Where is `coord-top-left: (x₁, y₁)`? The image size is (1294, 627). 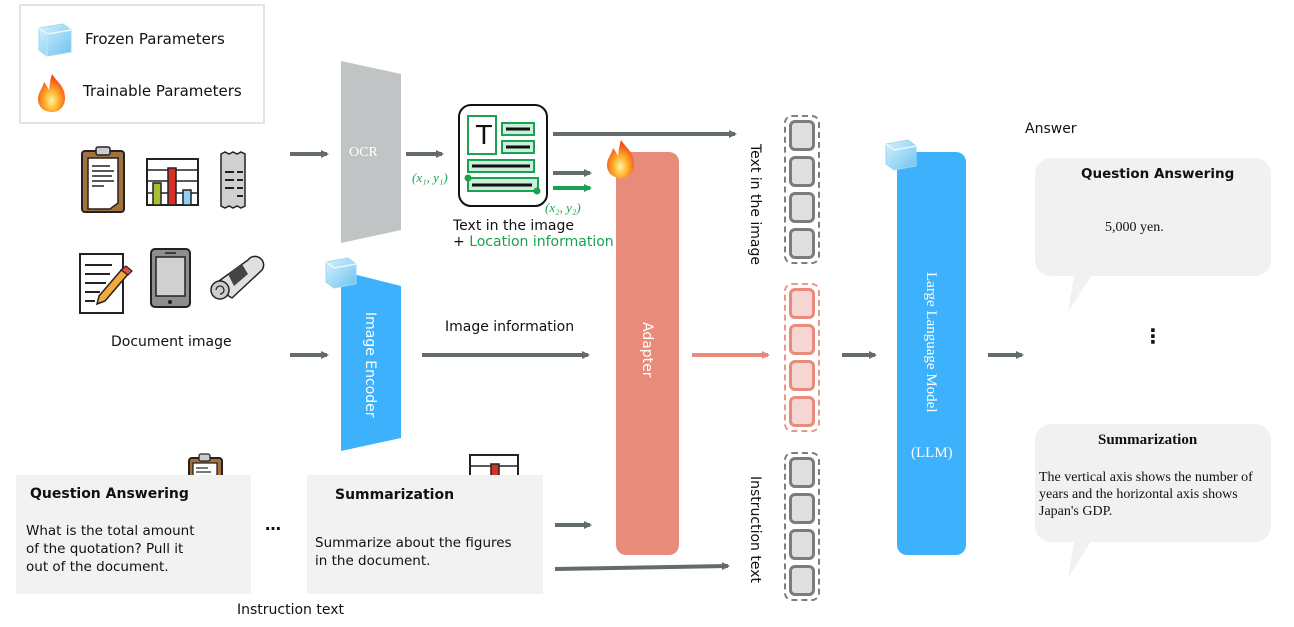
coord-top-left: (x₁, y₁) is located at coordinates (430, 177).